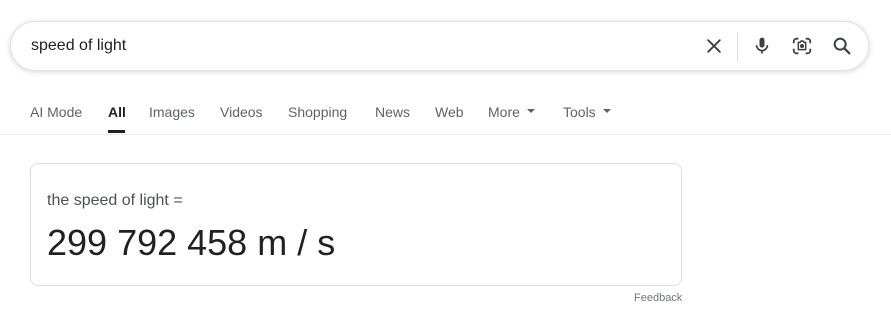 This screenshot has width=891, height=330. What do you see at coordinates (351, 46) in the screenshot?
I see `search-input` at bounding box center [351, 46].